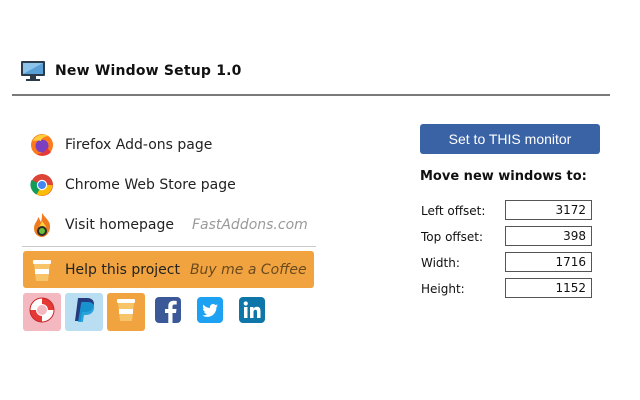 The height and width of the screenshot is (400, 640). Describe the element at coordinates (315, 72) in the screenshot. I see `header: New Window Setup 1.0` at that location.